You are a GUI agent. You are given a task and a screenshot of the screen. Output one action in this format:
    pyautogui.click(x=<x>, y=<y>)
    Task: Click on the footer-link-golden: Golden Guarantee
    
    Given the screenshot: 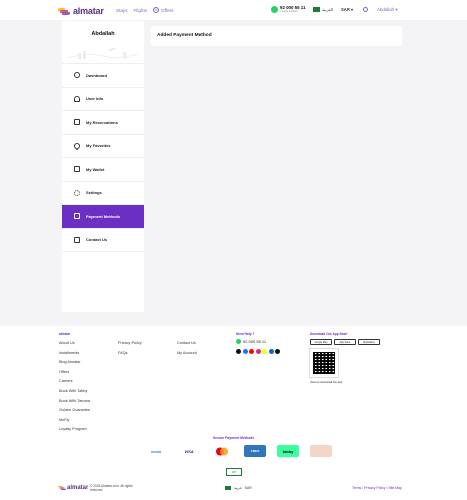 What is the action you would take?
    pyautogui.click(x=74, y=411)
    